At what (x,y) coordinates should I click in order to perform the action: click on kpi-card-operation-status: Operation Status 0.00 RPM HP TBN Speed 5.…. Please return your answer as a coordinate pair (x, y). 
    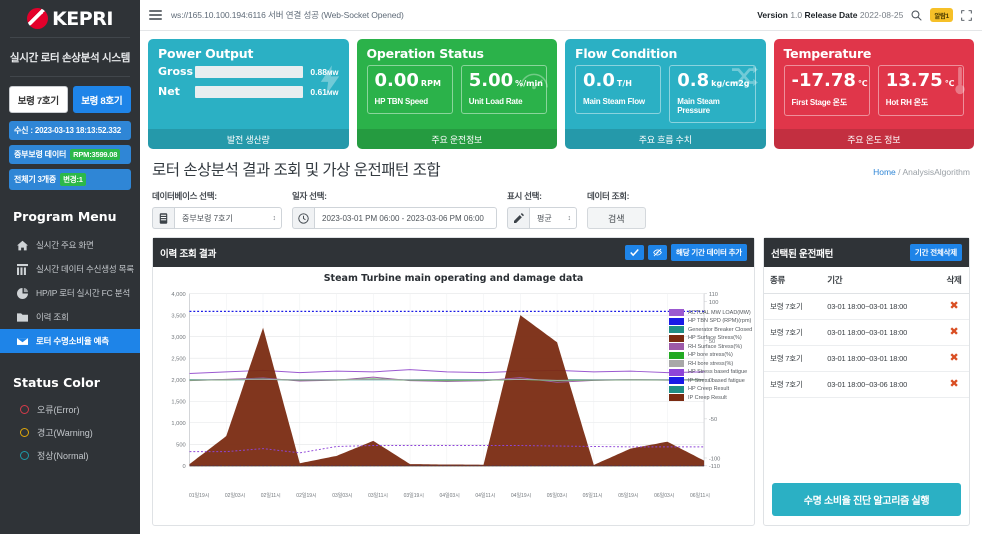
    Looking at the image, I should click on (456, 94).